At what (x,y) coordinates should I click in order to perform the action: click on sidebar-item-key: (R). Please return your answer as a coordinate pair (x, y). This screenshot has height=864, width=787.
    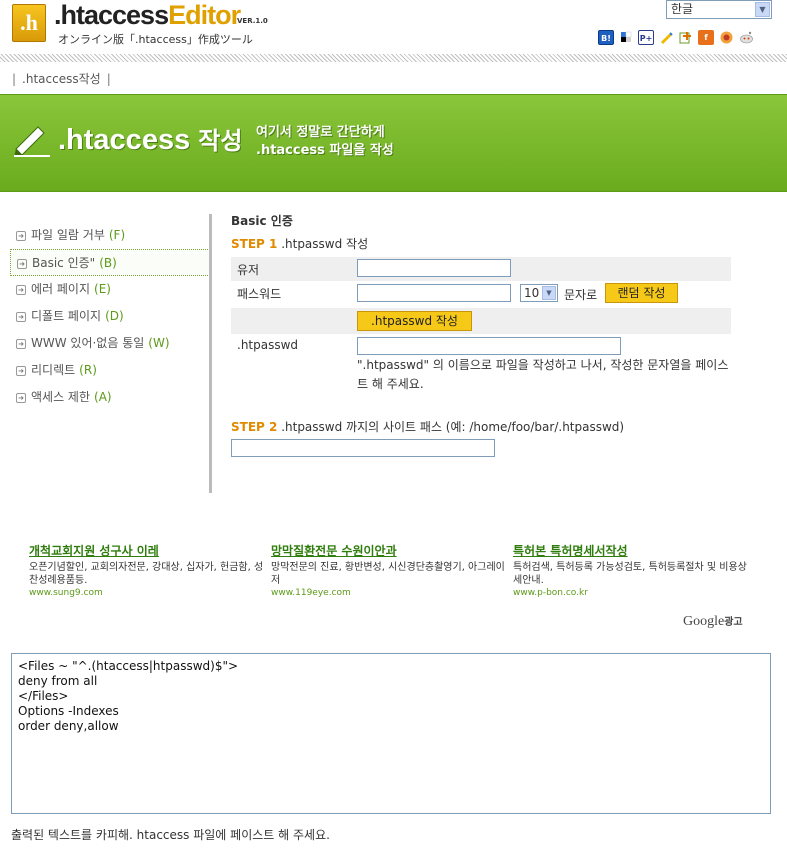
    Looking at the image, I should click on (88, 370).